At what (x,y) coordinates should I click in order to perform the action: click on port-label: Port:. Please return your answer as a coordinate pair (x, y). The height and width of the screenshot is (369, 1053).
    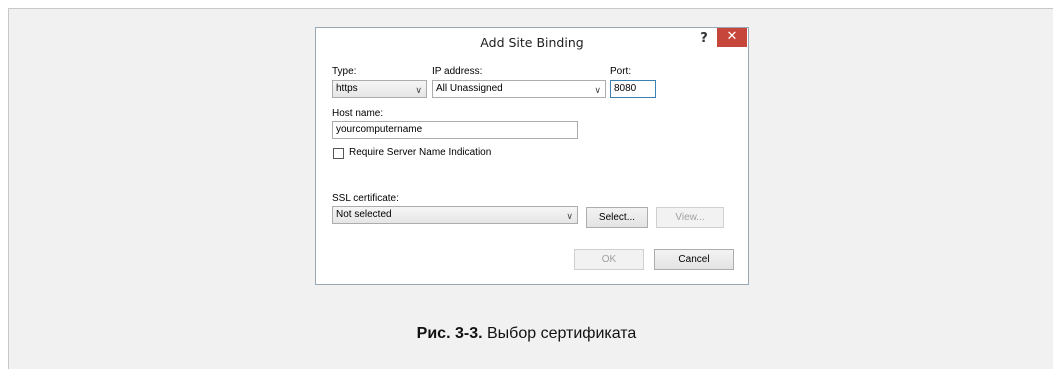
    Looking at the image, I should click on (621, 71).